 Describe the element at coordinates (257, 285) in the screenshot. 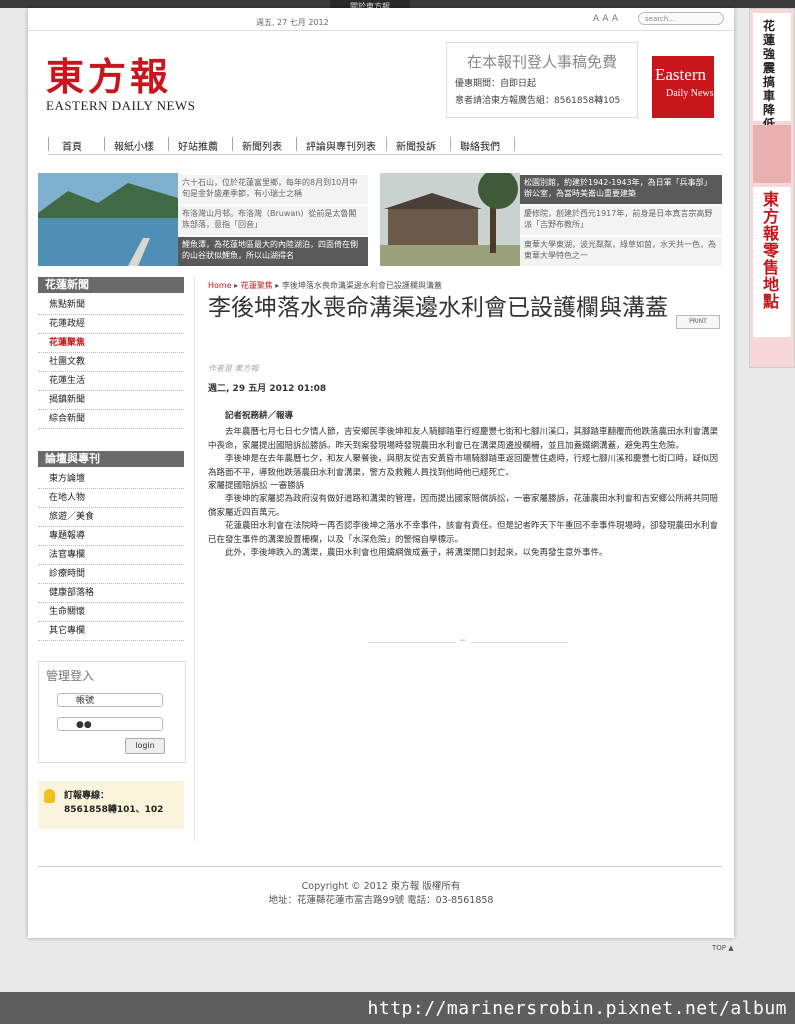

I see `breadcrumb-category: 花蓮聚焦` at that location.